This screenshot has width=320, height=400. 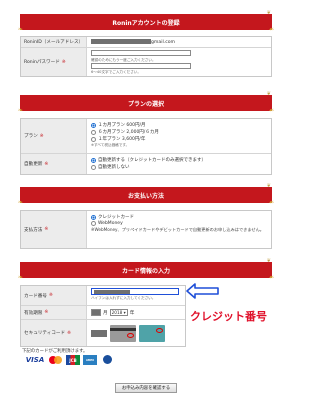 What do you see at coordinates (54, 295) in the screenshot?
I see `card-number-label: カード番号 ※` at bounding box center [54, 295].